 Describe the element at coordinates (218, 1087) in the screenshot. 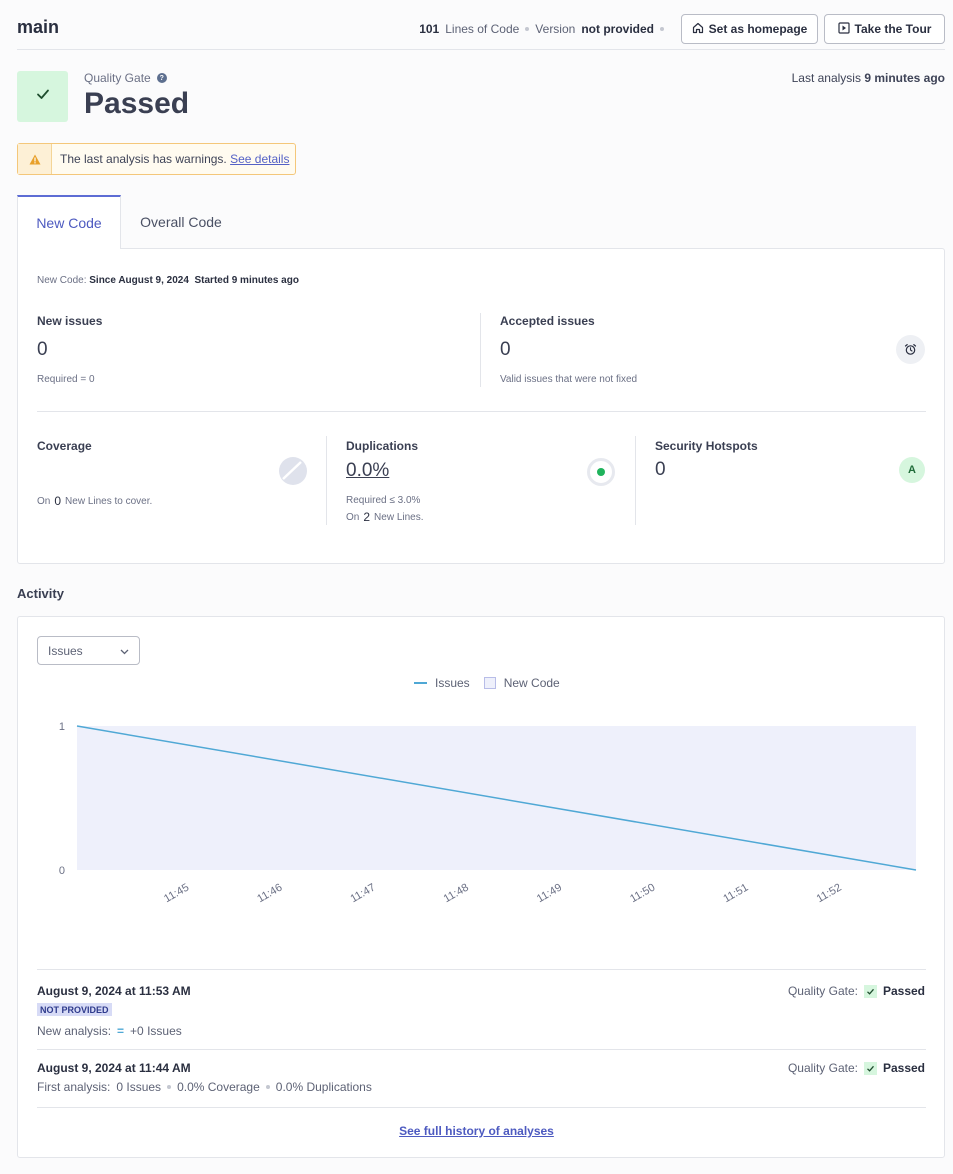

I see `analysis-coverage: 0.0% Coverage` at that location.